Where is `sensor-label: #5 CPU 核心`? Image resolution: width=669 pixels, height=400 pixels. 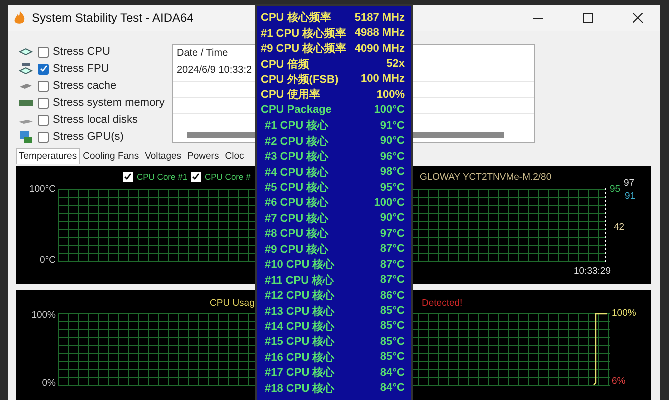
sensor-label: #5 CPU 核心 is located at coordinates (297, 188).